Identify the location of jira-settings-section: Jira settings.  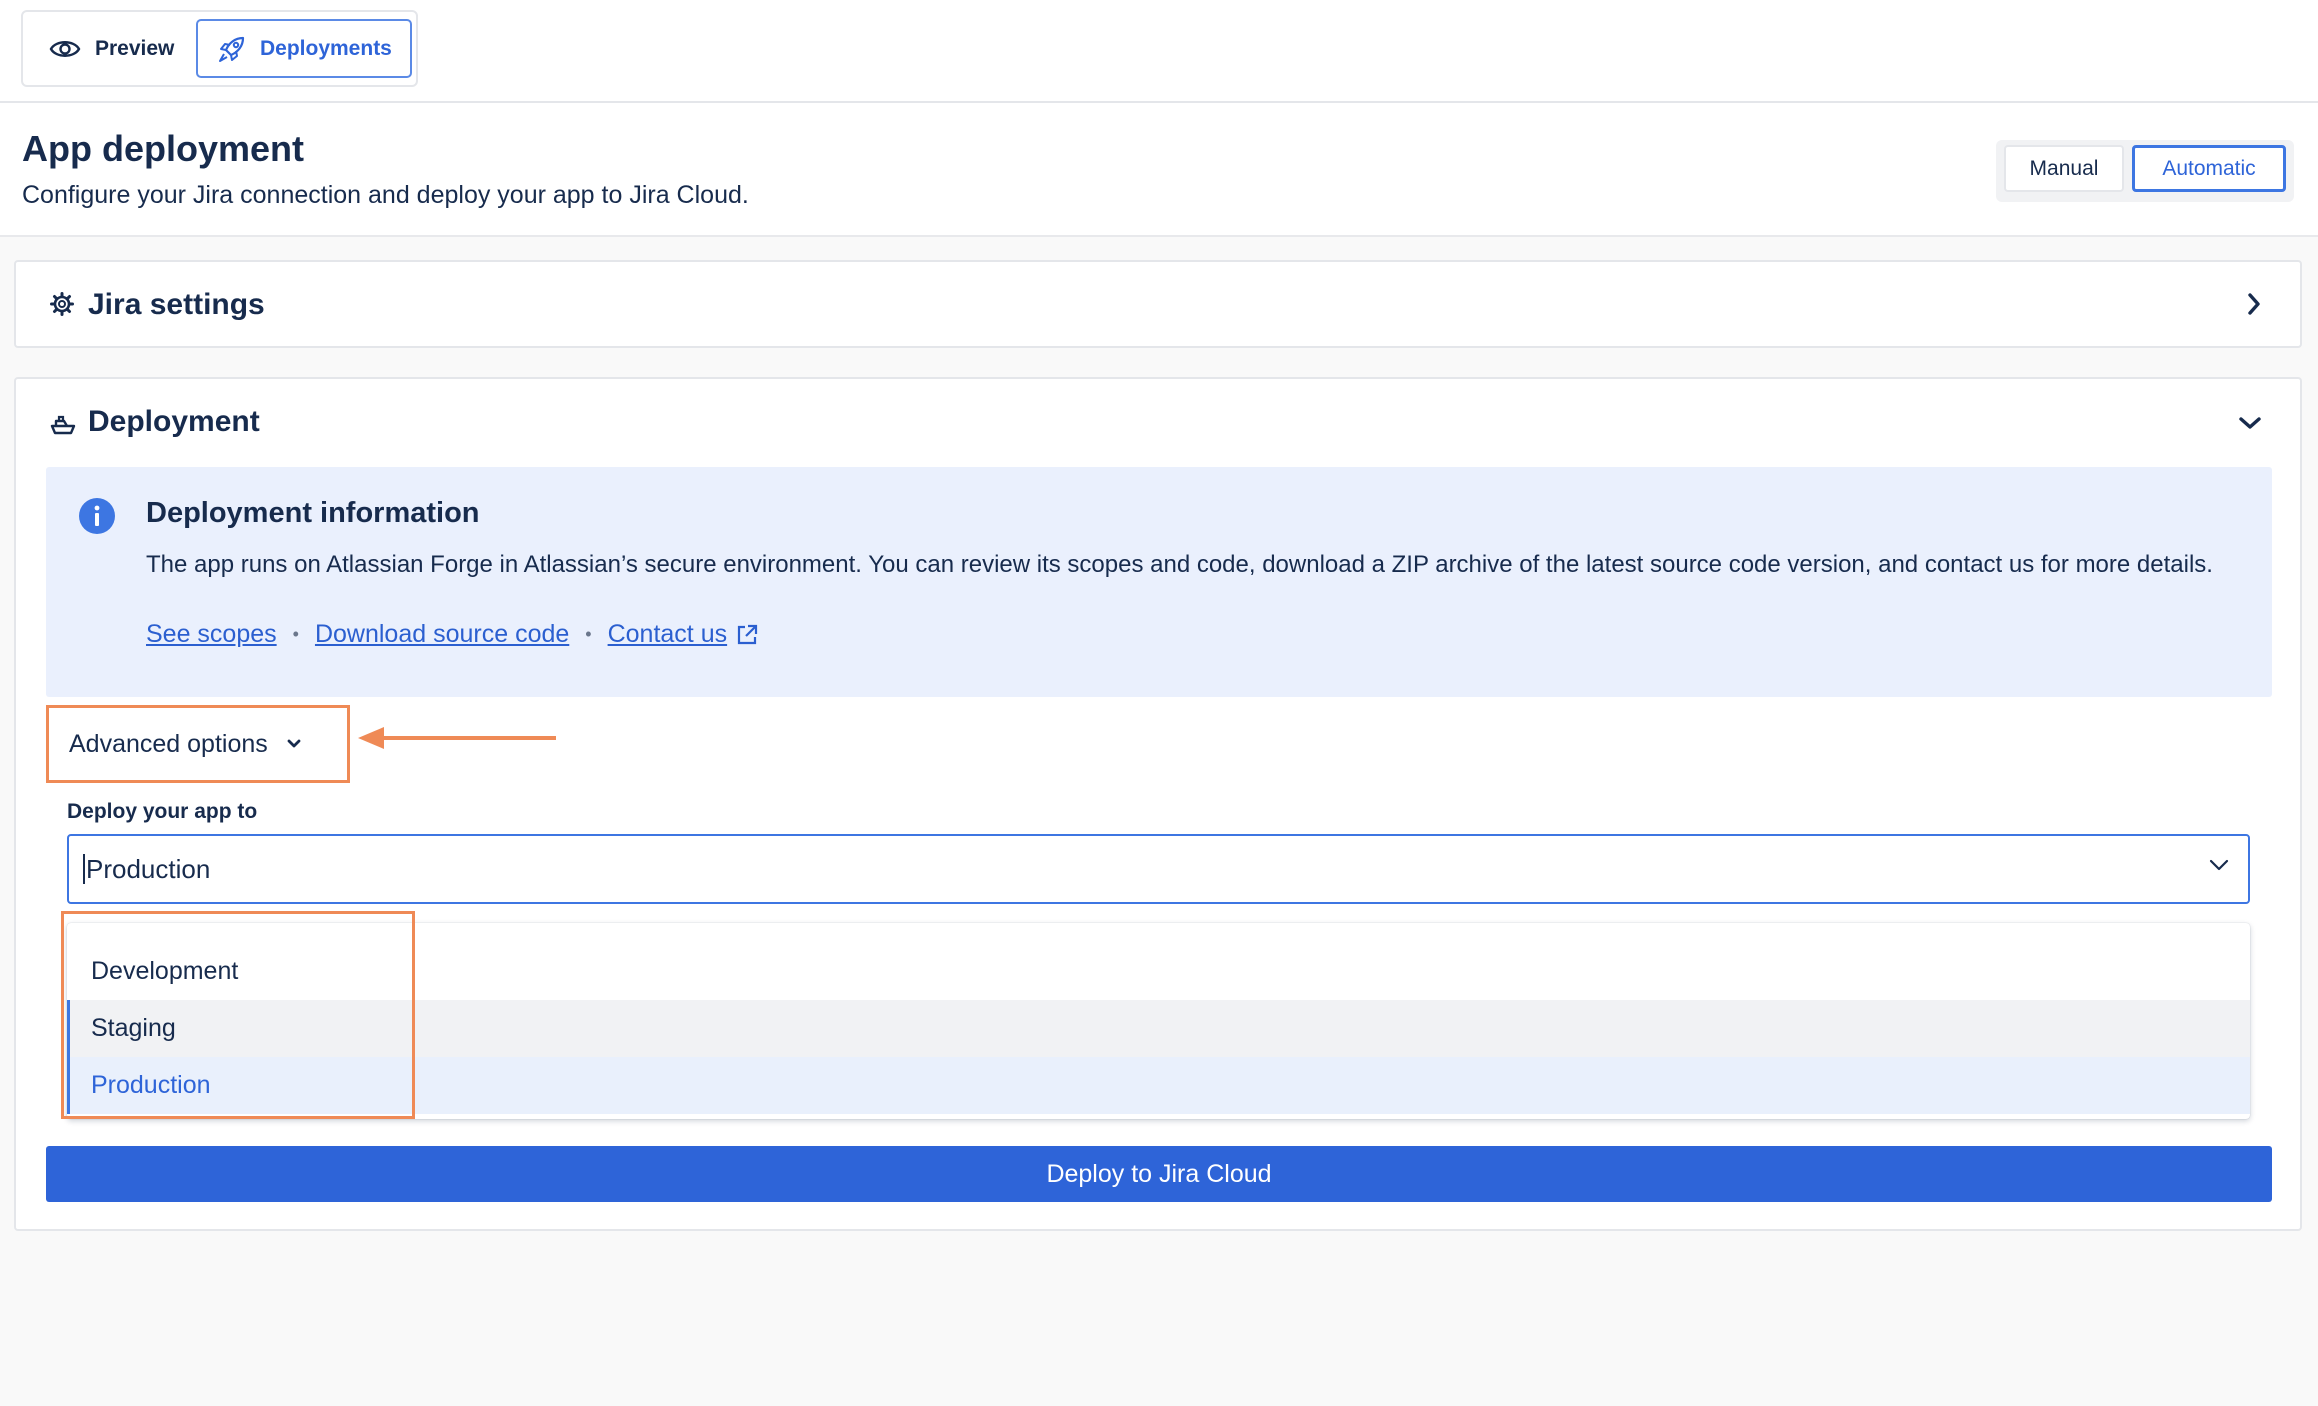
(1158, 304).